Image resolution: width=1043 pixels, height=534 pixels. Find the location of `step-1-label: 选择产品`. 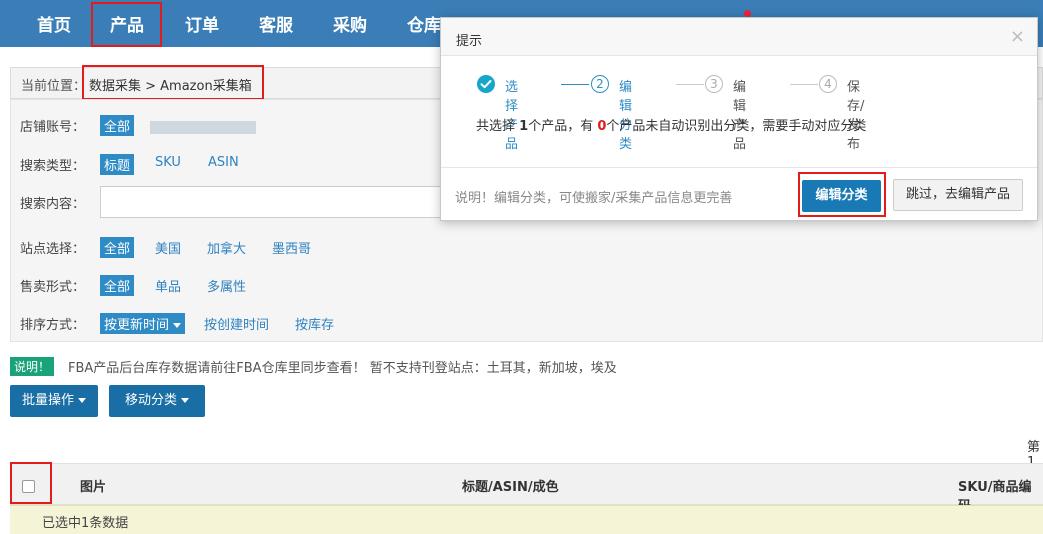

step-1-label: 选择产品 is located at coordinates (512, 116).